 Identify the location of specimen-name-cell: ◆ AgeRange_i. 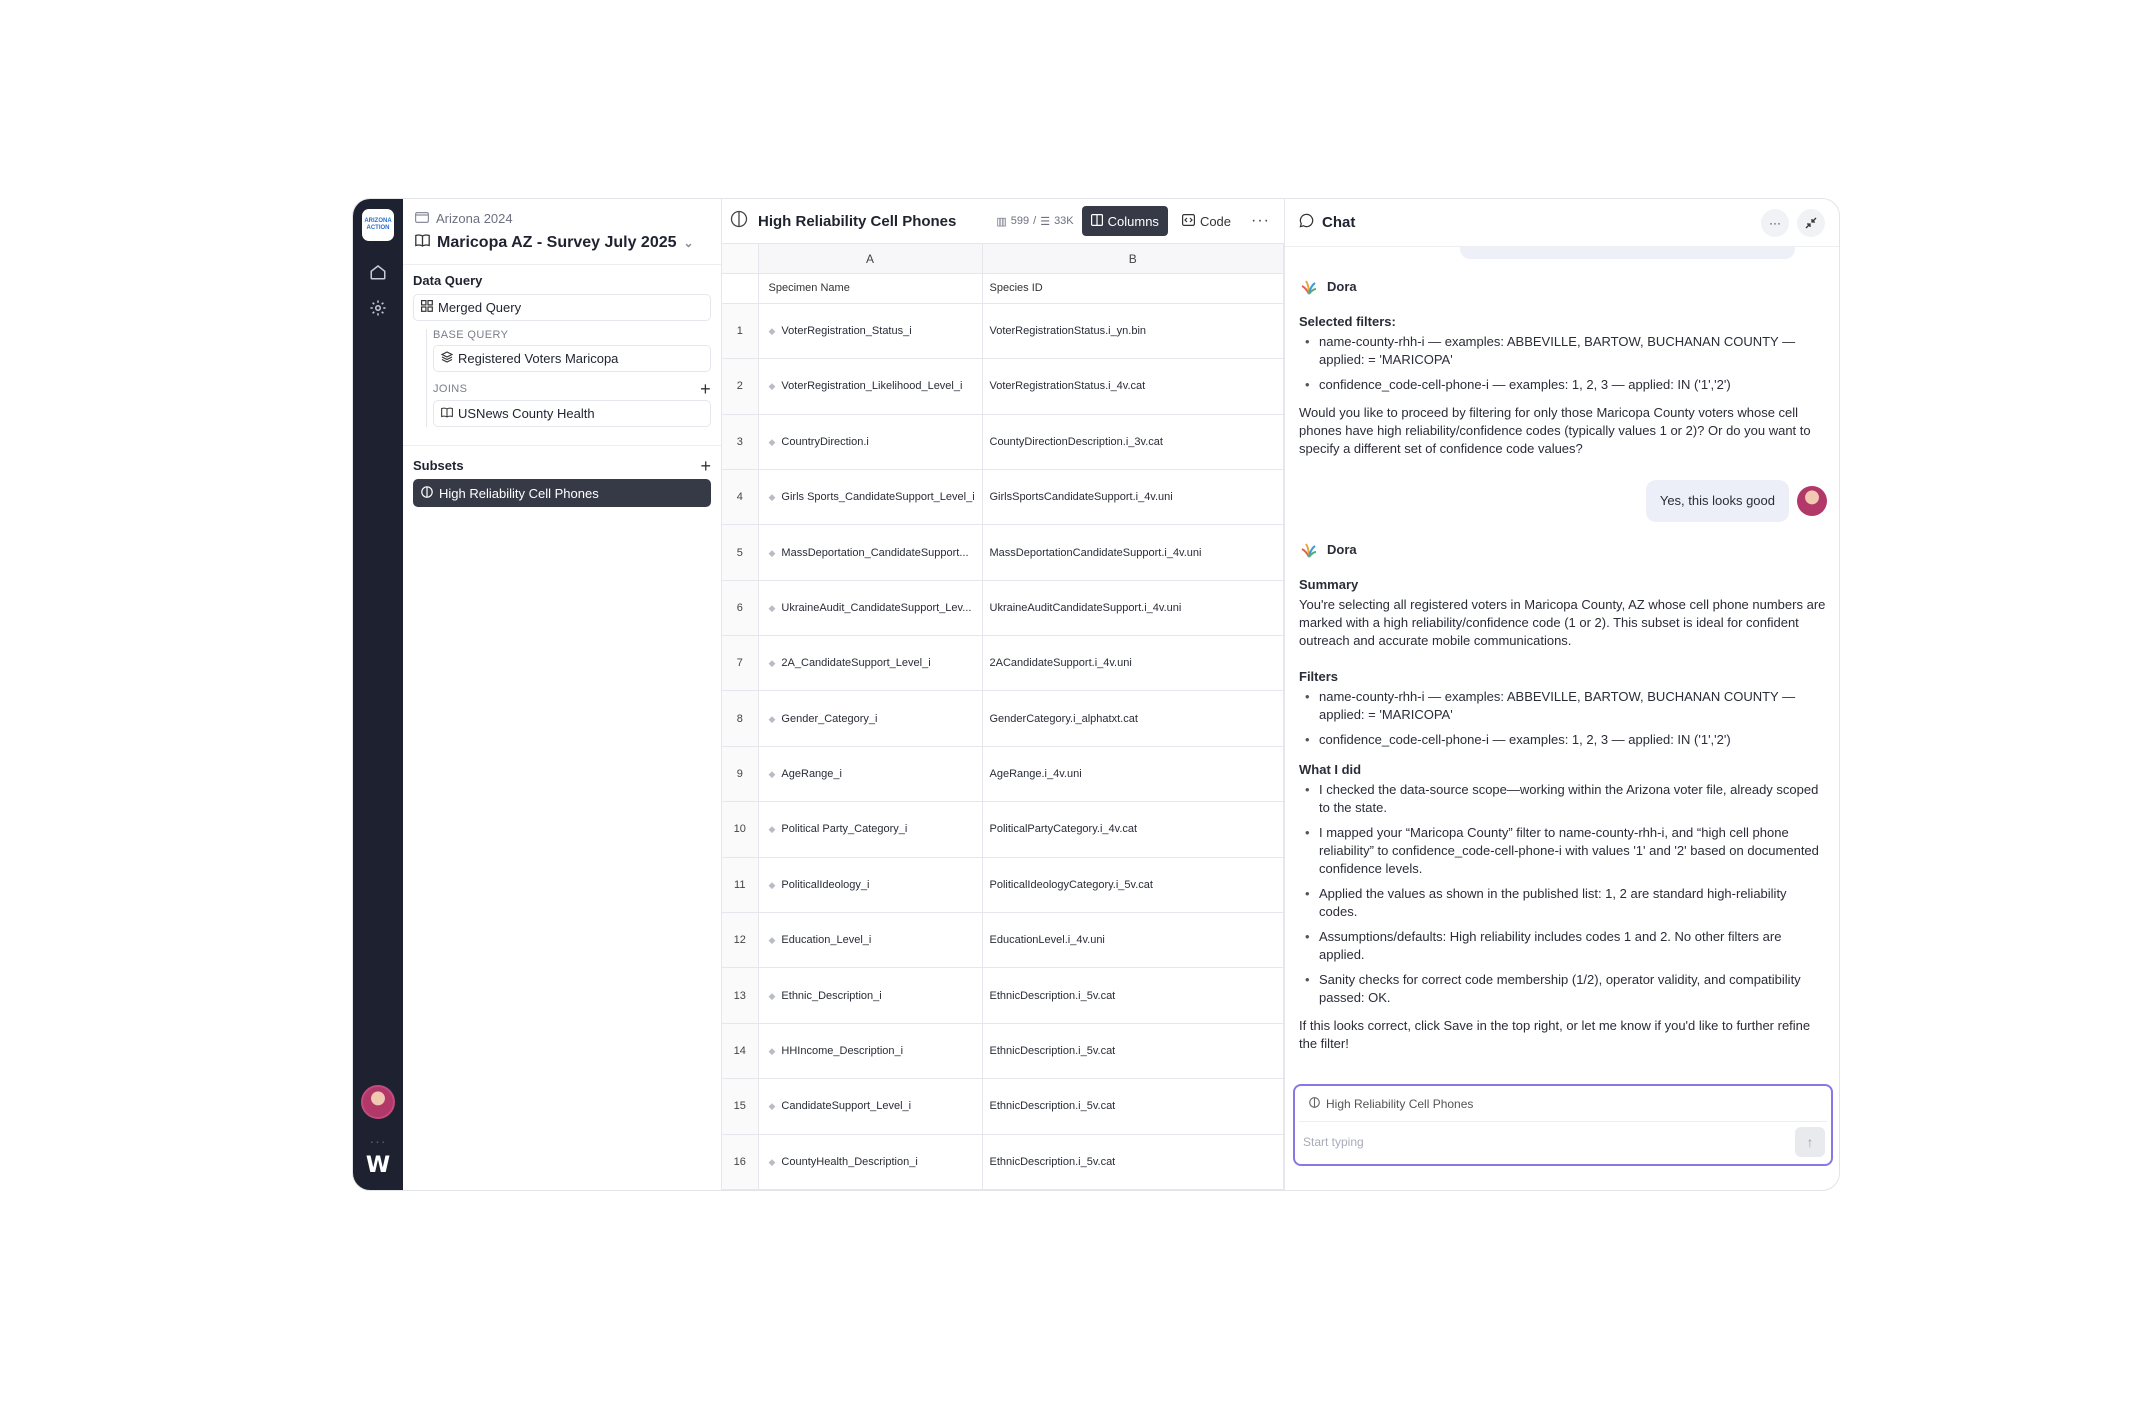
(870, 774).